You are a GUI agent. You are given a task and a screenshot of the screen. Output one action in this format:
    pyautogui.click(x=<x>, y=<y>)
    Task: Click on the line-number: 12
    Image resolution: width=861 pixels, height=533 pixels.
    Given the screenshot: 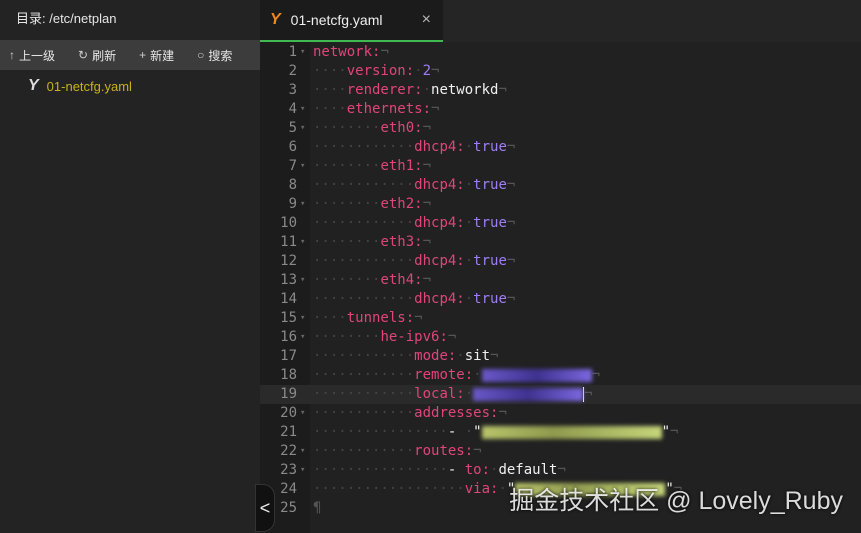 What is the action you would take?
    pyautogui.click(x=288, y=261)
    